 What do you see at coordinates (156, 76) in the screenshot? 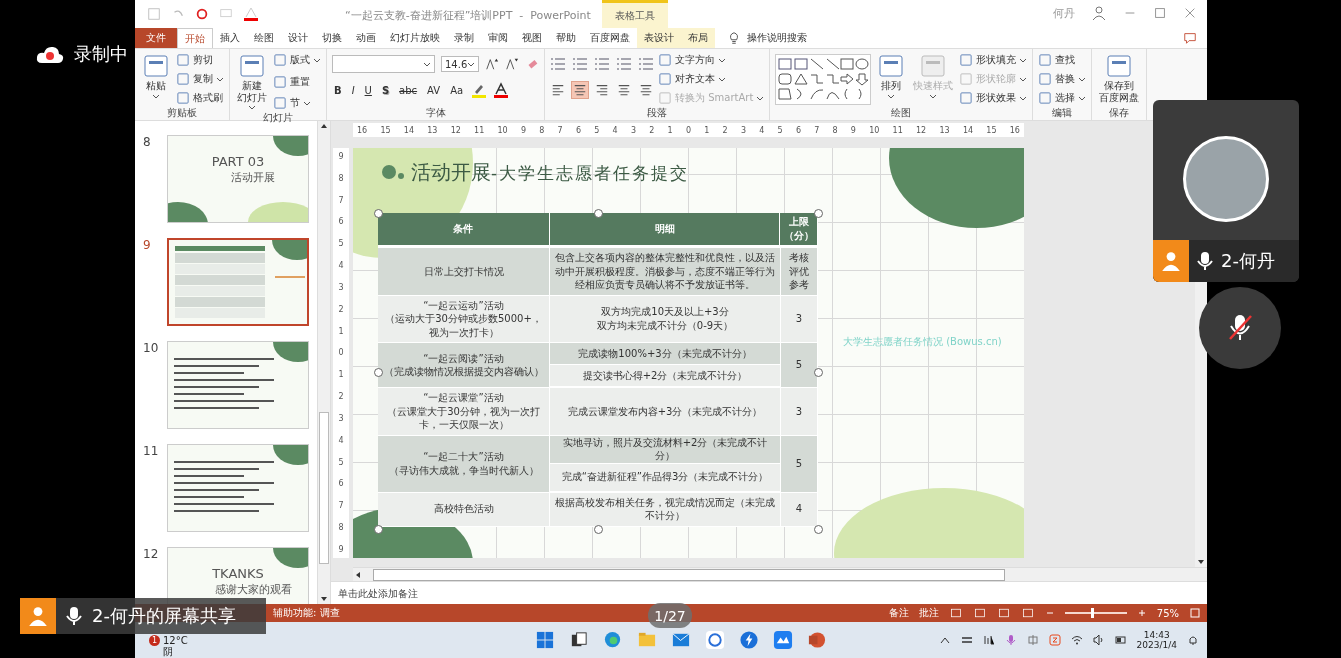
I see `ribbon-button: 粘贴` at bounding box center [156, 76].